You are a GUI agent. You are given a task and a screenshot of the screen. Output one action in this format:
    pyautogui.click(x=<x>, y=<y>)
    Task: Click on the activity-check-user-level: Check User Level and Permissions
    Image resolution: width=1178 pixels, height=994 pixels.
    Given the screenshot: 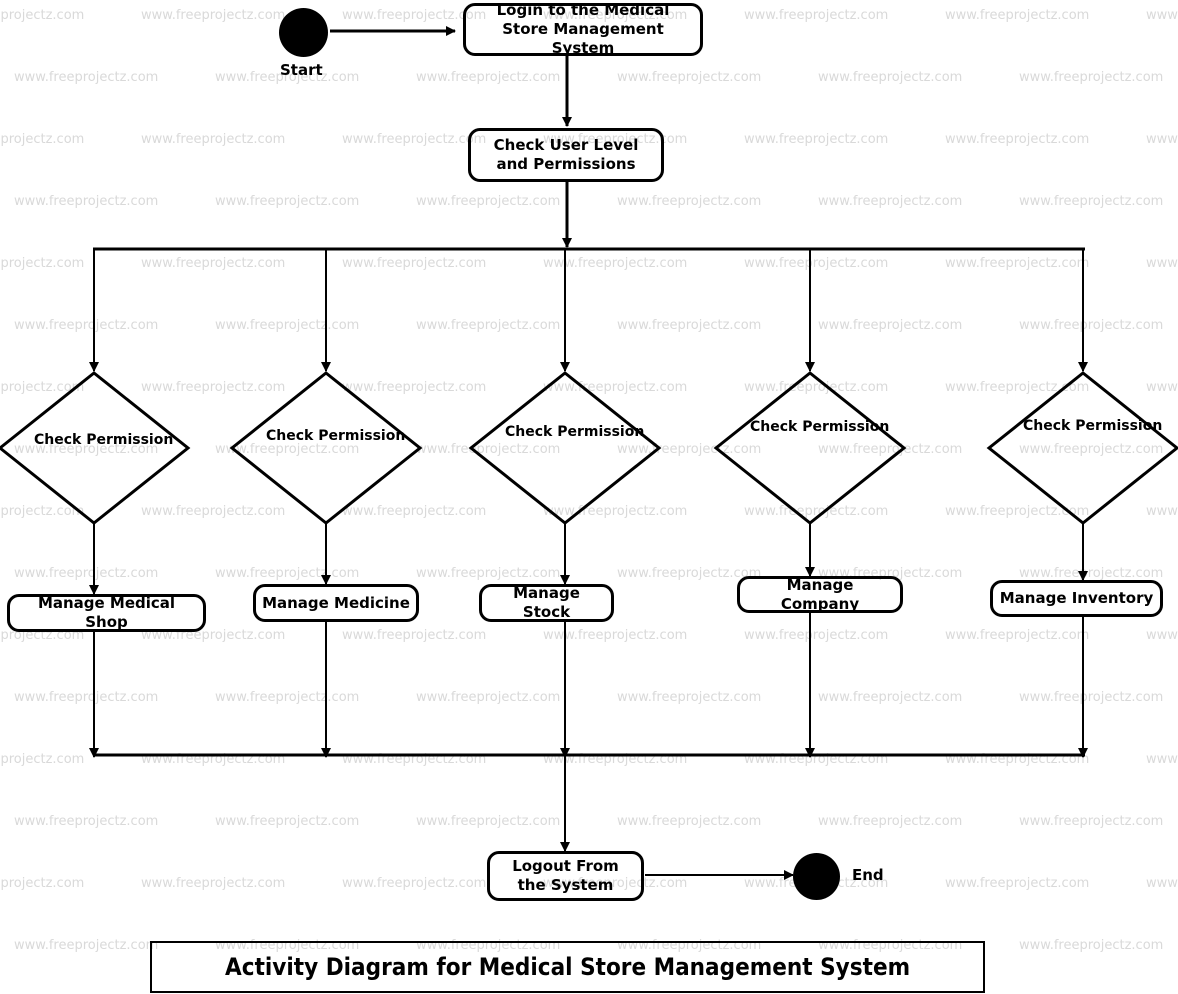 What is the action you would take?
    pyautogui.click(x=566, y=155)
    